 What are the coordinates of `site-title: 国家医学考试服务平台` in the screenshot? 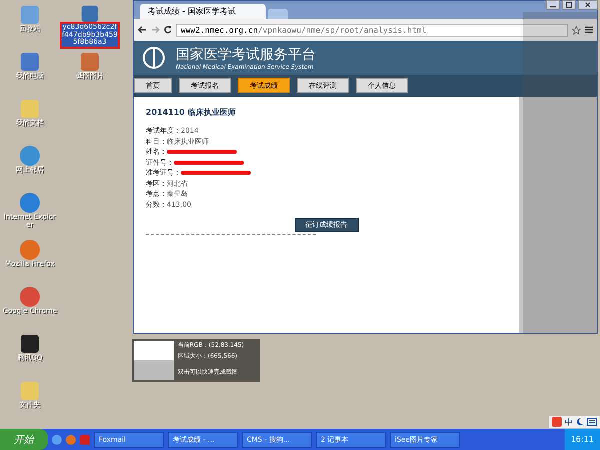 It's located at (246, 55).